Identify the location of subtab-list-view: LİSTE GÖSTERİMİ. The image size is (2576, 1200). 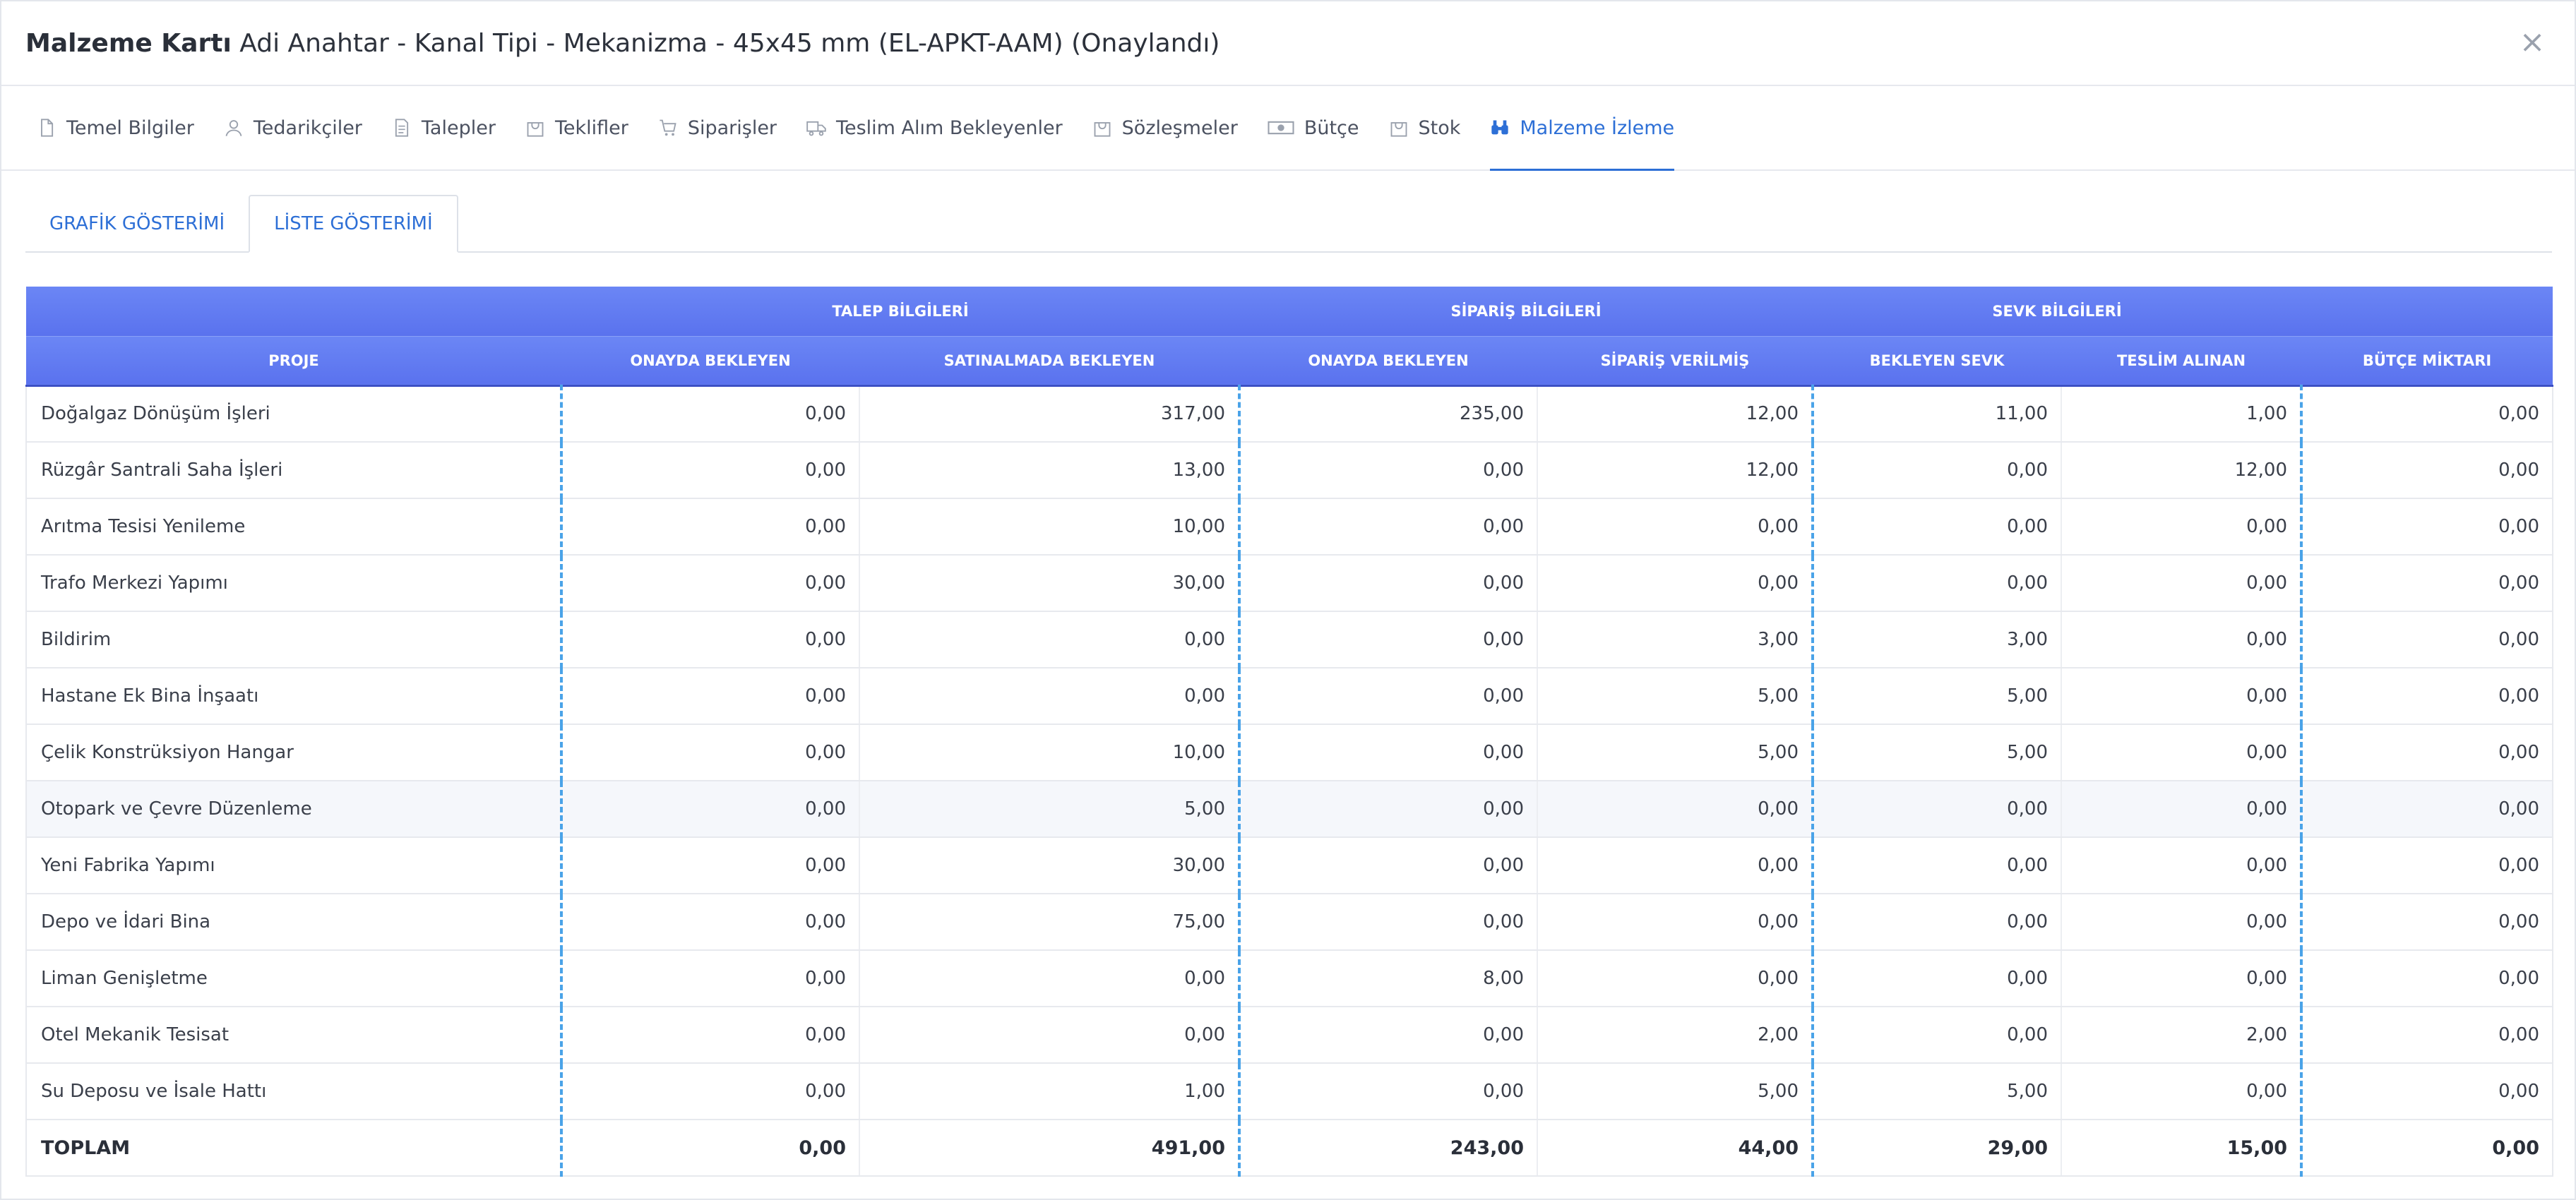
(353, 224).